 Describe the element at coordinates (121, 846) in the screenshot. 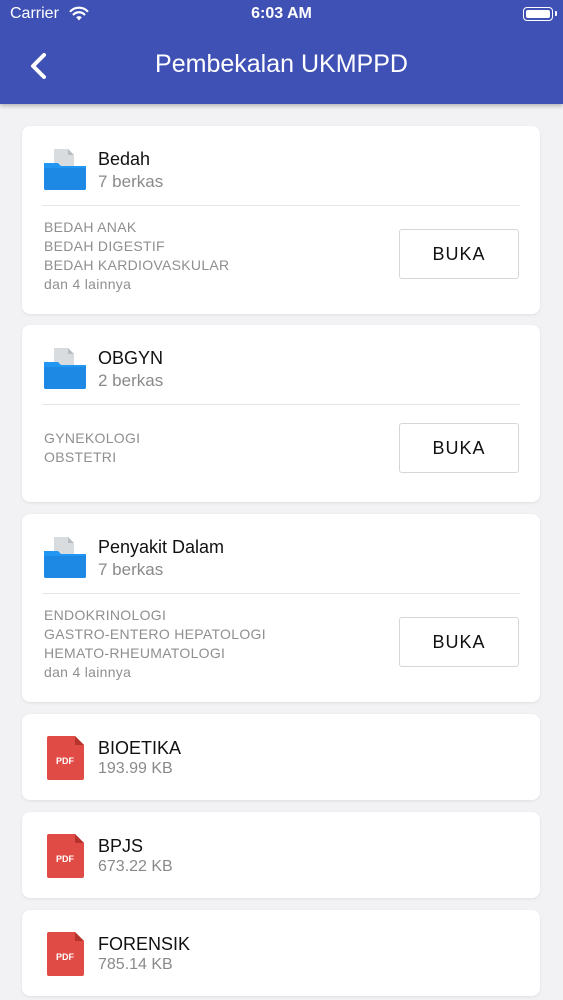

I see `file-title: BPJS` at that location.